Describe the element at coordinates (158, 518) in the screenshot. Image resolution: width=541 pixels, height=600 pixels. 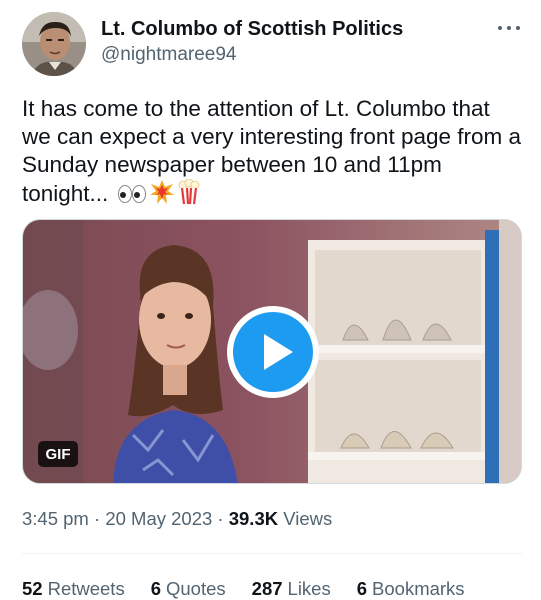
I see `tweet-date-link: 20 May 2023` at that location.